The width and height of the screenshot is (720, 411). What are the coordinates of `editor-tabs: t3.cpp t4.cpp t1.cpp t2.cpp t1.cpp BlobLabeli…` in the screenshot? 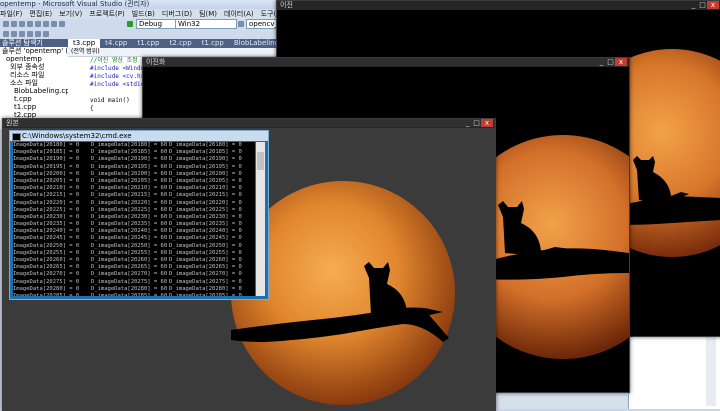 It's located at (179, 43).